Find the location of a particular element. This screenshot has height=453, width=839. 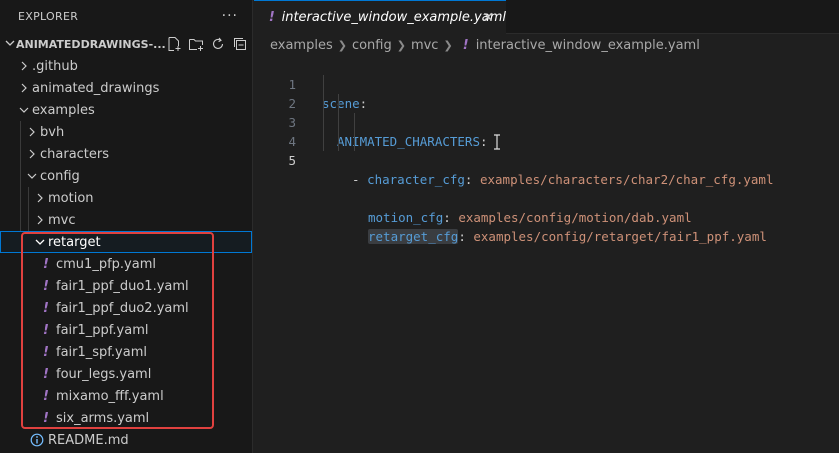

workspace-actions is located at coordinates (212, 44).